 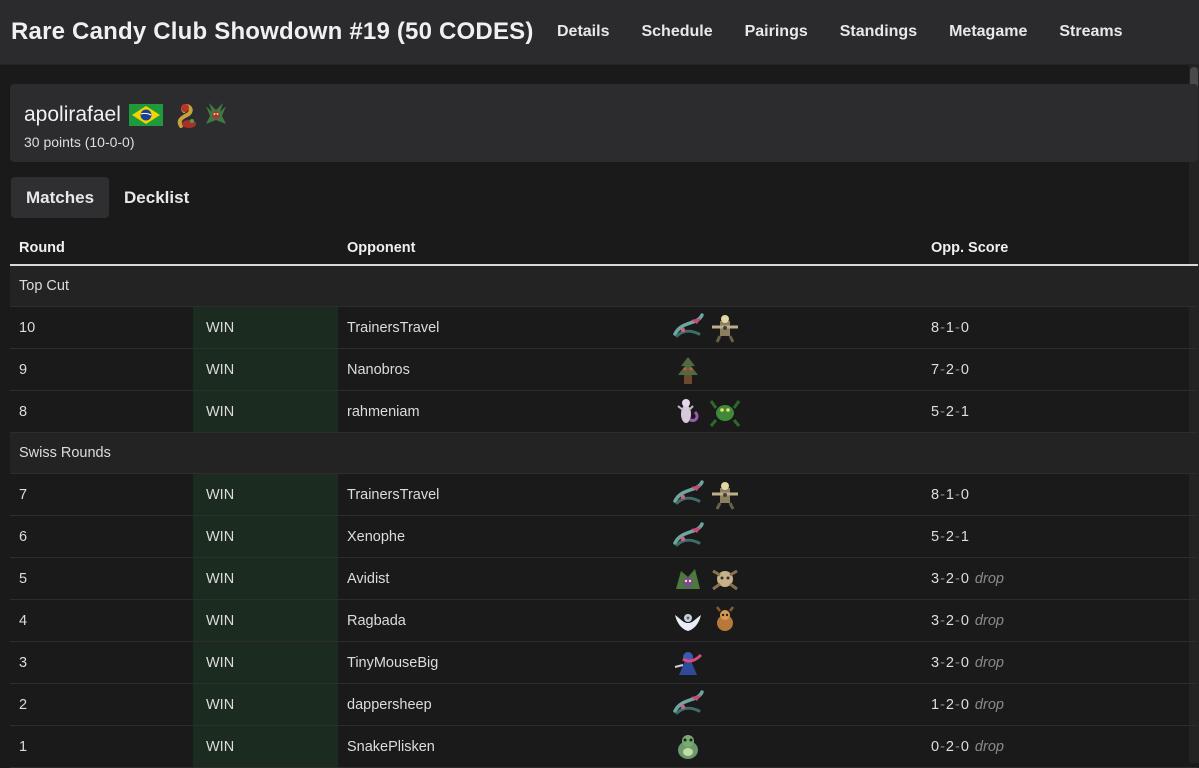 What do you see at coordinates (1060, 369) in the screenshot?
I see `opp-score-cell: 7-2-0` at bounding box center [1060, 369].